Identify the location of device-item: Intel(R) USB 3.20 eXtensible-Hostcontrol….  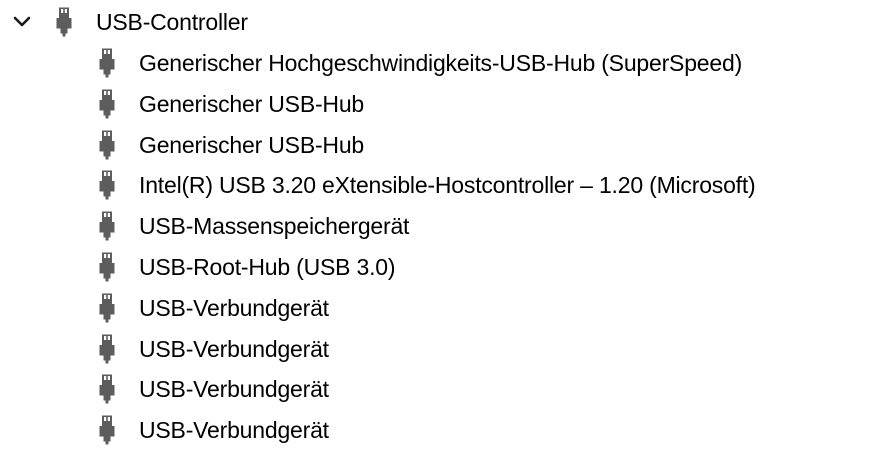
(440, 185).